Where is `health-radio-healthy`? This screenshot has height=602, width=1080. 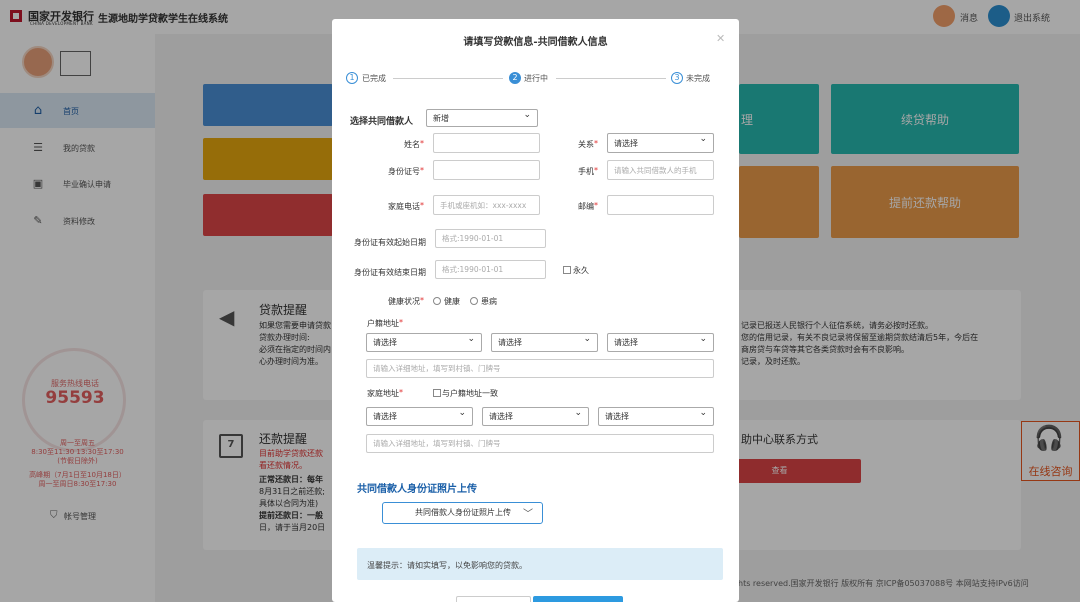 health-radio-healthy is located at coordinates (437, 301).